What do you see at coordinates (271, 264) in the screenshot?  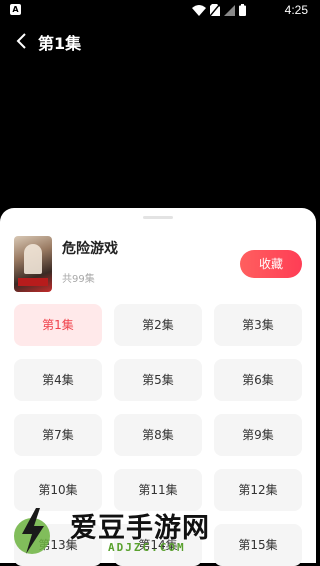 I see `favorite-button: 收藏` at bounding box center [271, 264].